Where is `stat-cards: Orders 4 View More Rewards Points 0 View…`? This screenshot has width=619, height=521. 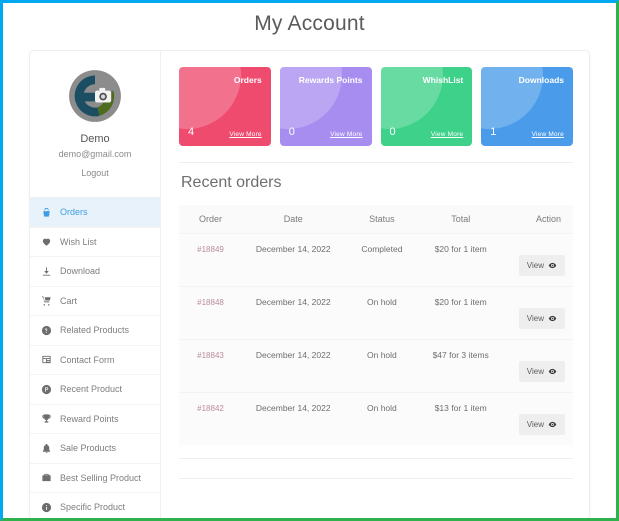
stat-cards: Orders 4 View More Rewards Points 0 View… is located at coordinates (376, 106).